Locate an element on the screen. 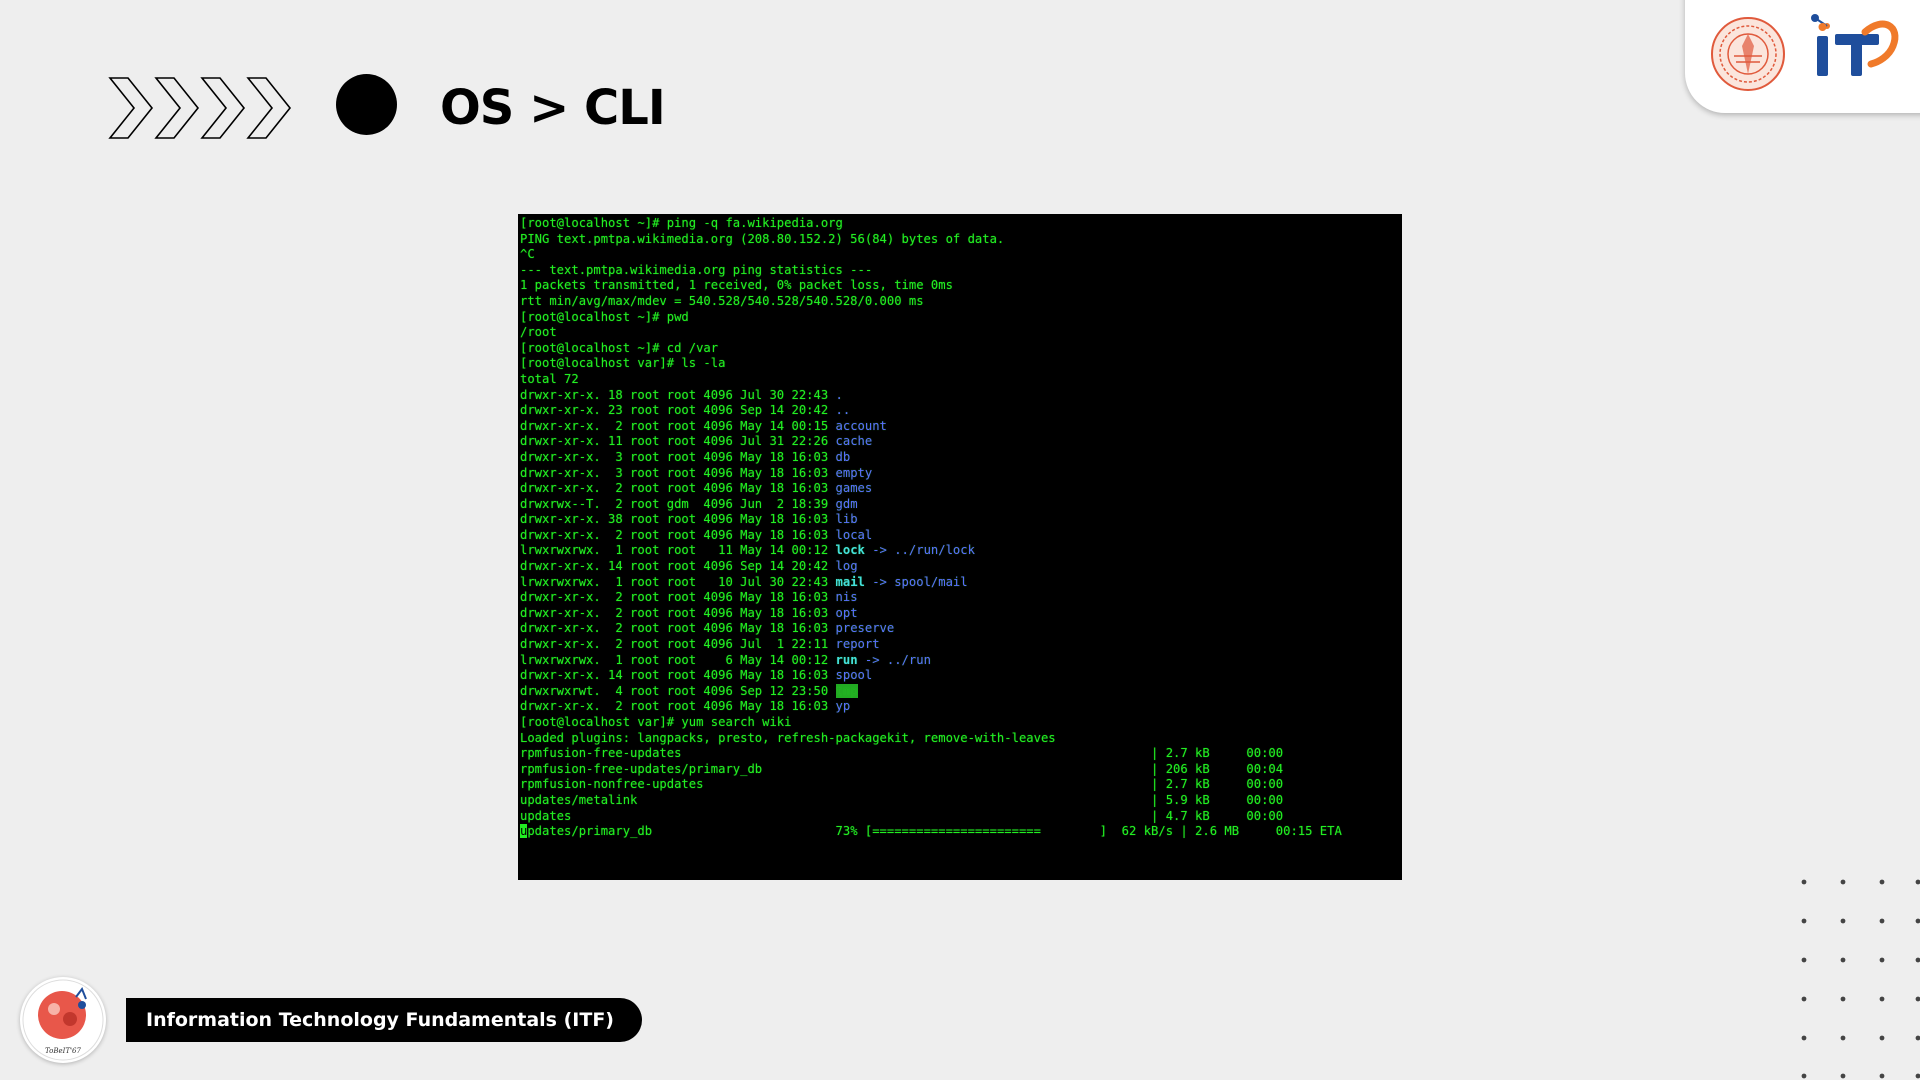  terminal-segment: -> ../run/lock is located at coordinates (919, 550).